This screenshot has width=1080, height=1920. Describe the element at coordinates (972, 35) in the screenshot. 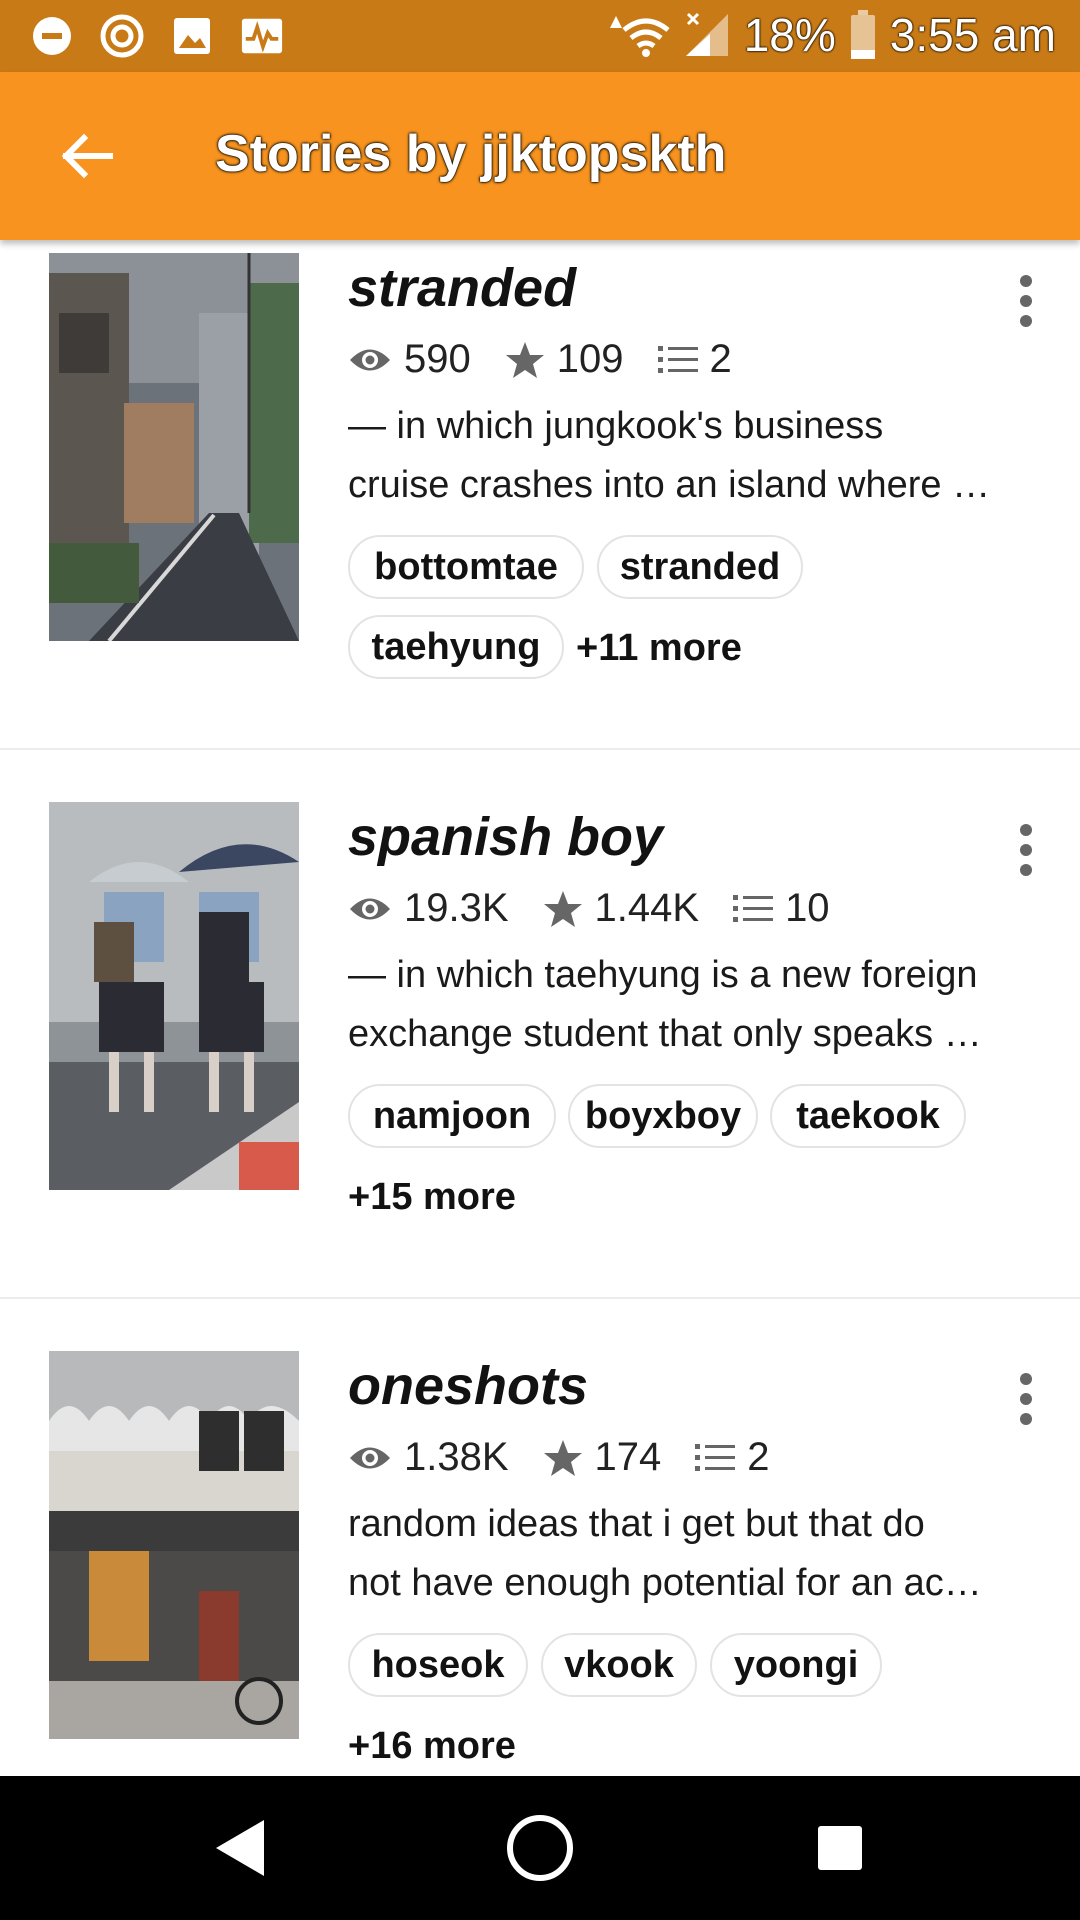

I see `clock: 3:55 am` at that location.